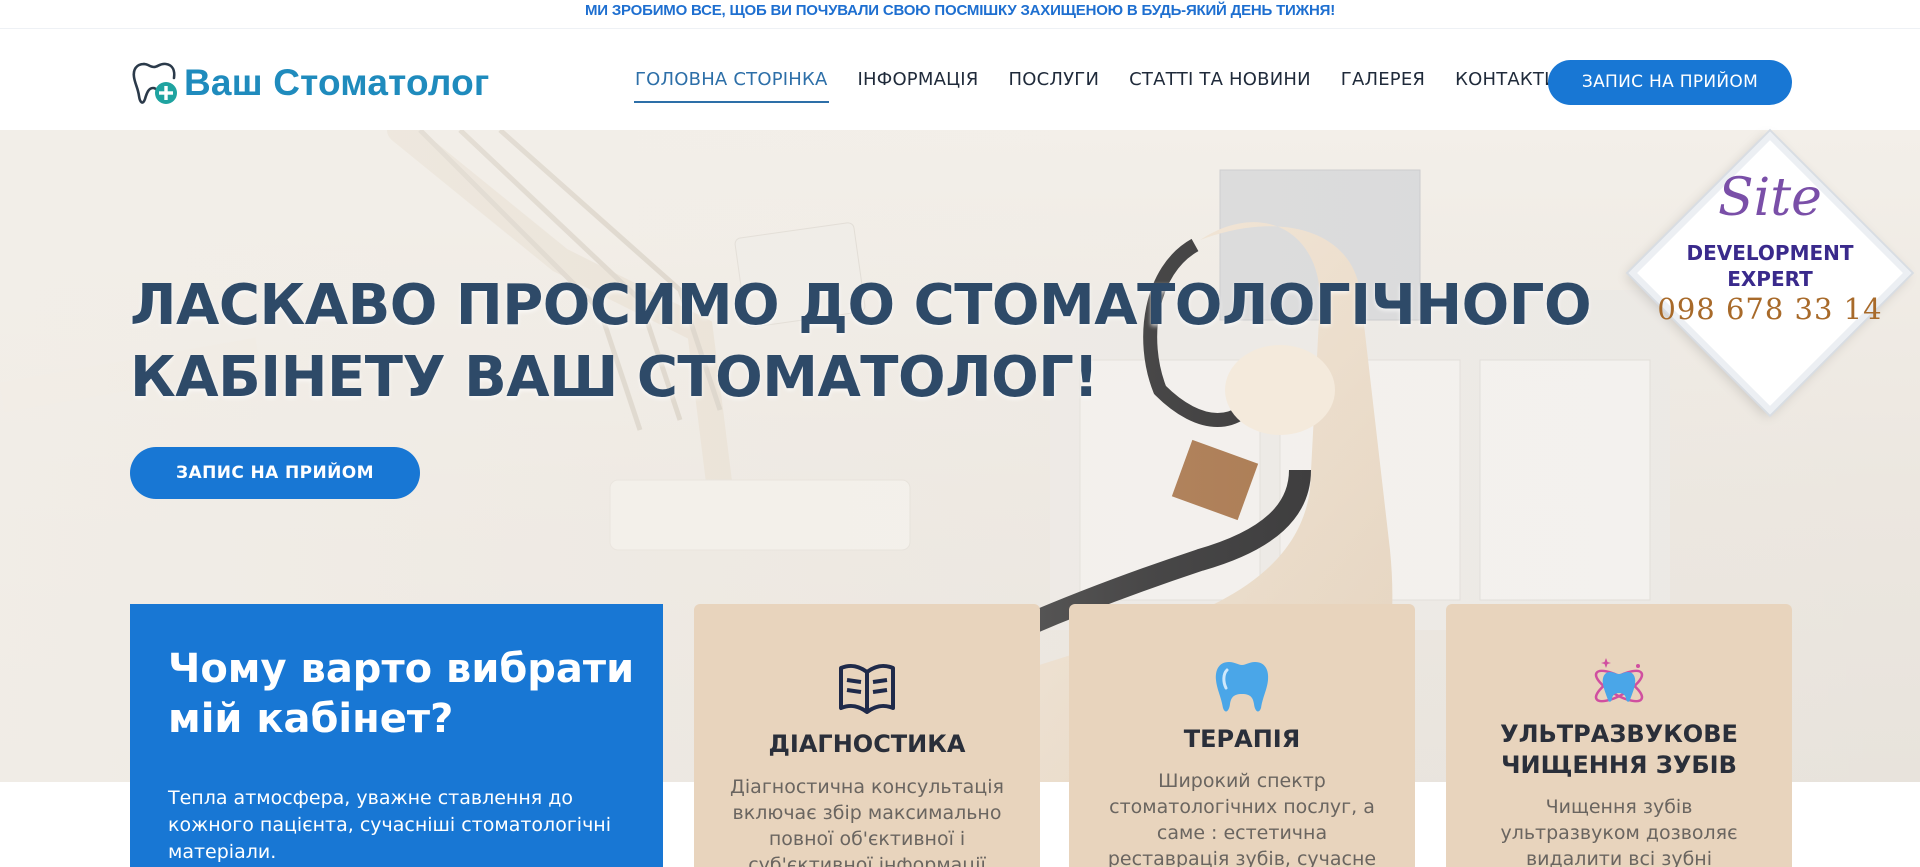  Describe the element at coordinates (1054, 86) in the screenshot. I see `nav-item-services: ПОСЛУГИ` at that location.